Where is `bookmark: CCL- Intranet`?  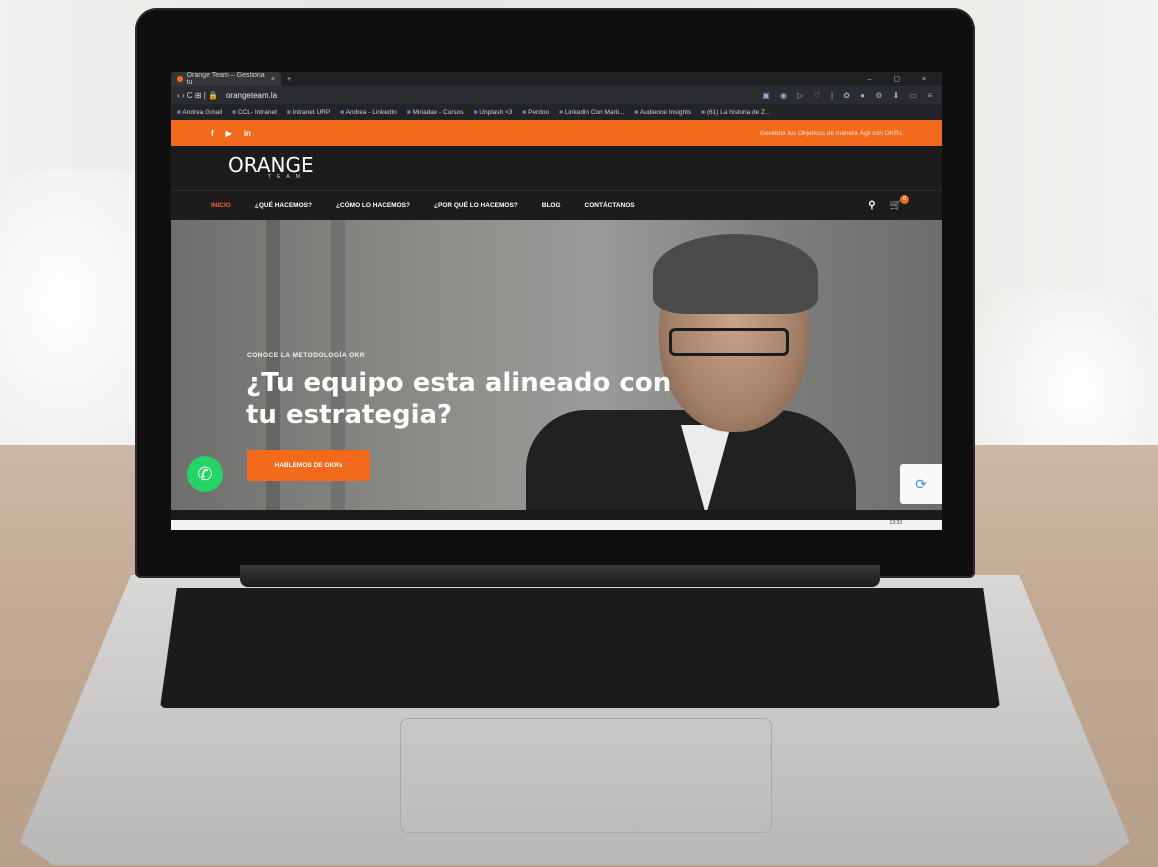 bookmark: CCL- Intranet is located at coordinates (254, 112).